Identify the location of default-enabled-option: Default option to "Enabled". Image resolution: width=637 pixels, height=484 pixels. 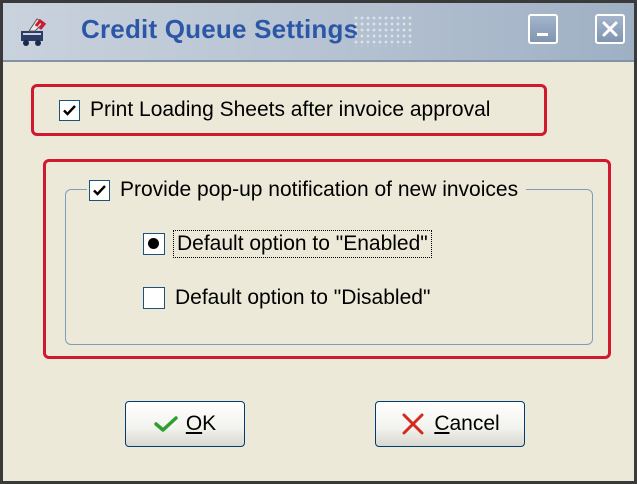
(287, 244).